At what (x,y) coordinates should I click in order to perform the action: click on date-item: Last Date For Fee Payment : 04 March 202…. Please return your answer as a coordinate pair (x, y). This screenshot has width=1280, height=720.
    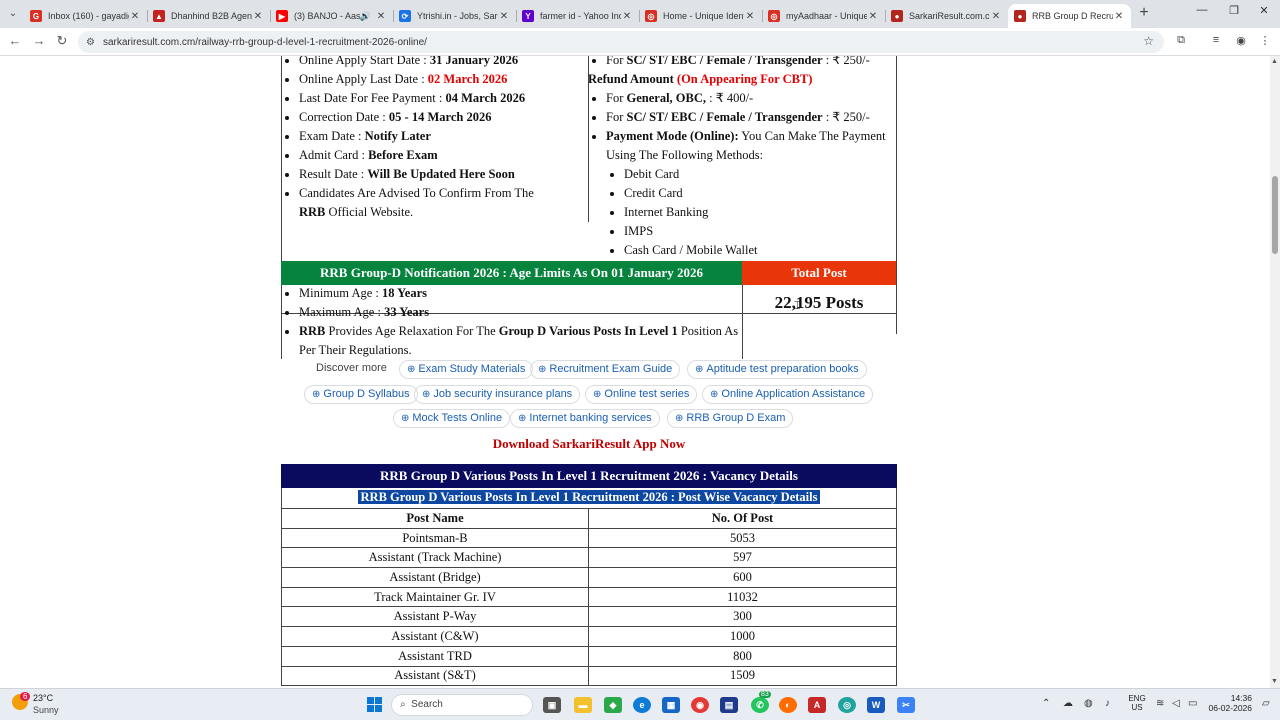
    Looking at the image, I should click on (429, 98).